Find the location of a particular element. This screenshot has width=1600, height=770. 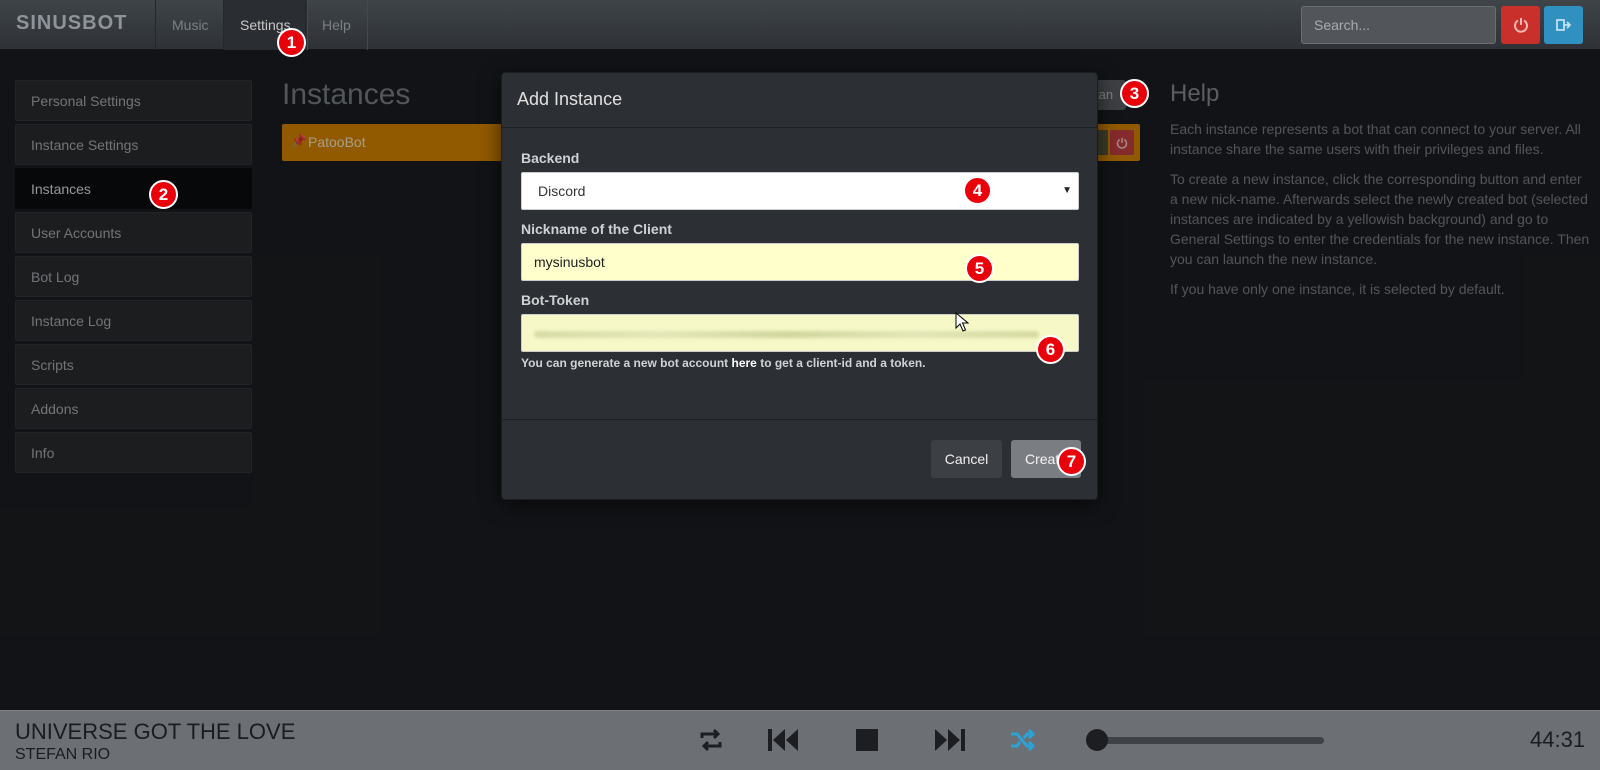

shuffle-icon is located at coordinates (1023, 740).